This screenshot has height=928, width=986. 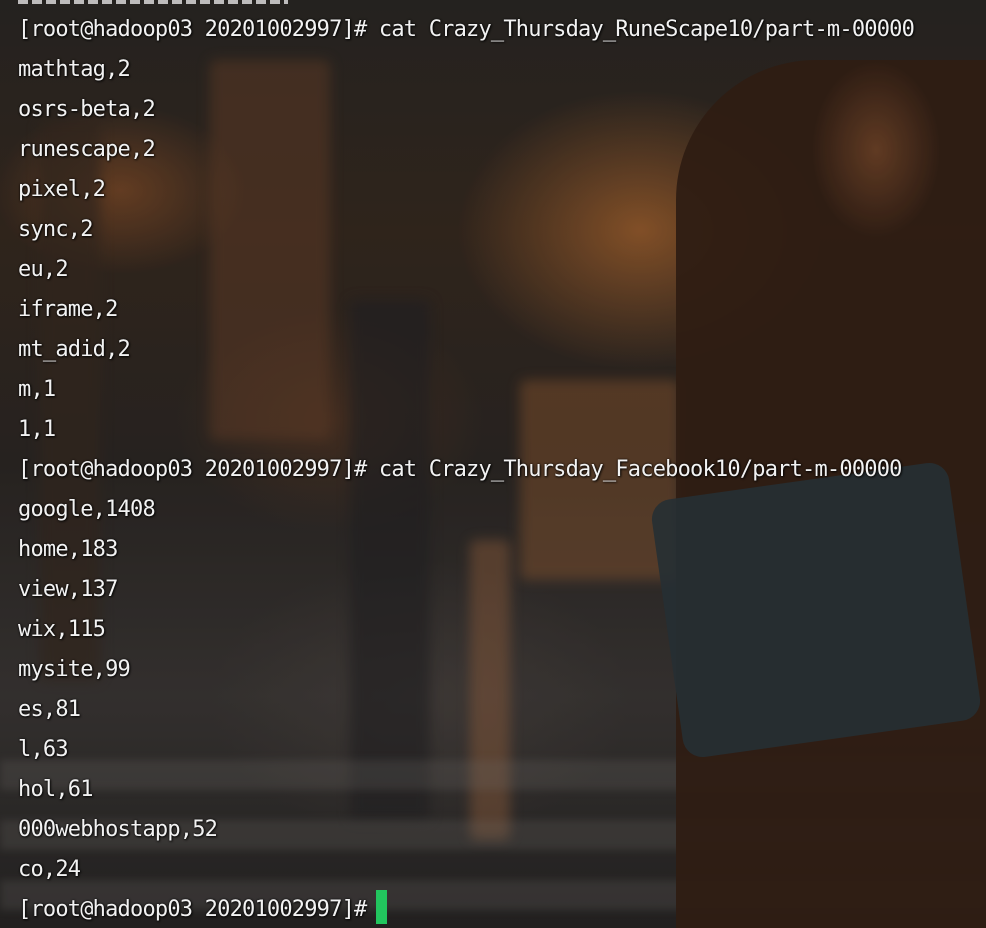 What do you see at coordinates (87, 149) in the screenshot?
I see `output-line: runescape,2` at bounding box center [87, 149].